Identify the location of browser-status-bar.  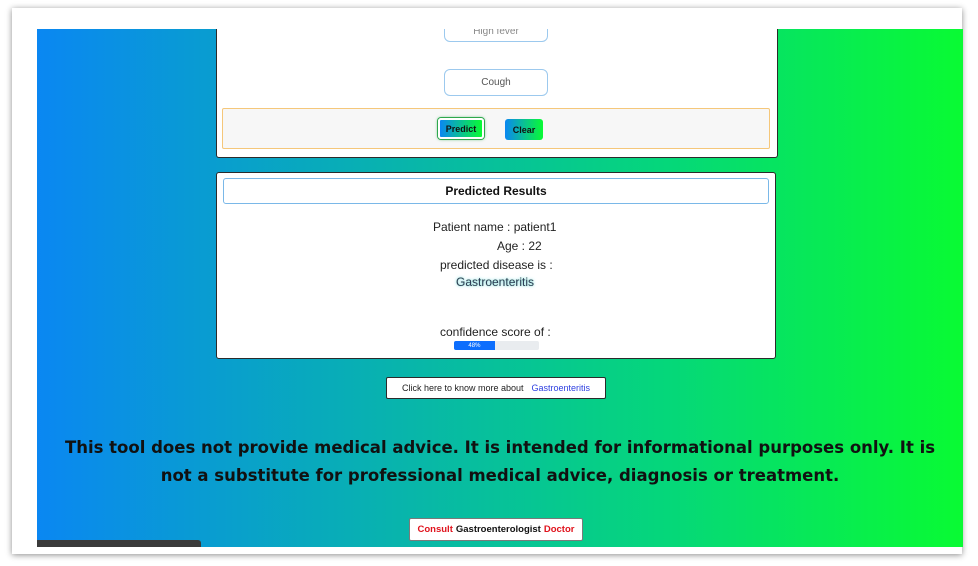
(119, 543).